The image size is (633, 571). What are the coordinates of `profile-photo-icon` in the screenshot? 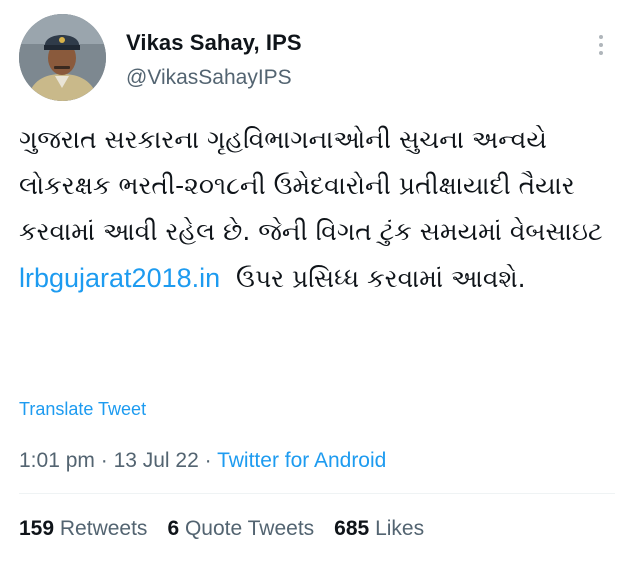 It's located at (62, 57).